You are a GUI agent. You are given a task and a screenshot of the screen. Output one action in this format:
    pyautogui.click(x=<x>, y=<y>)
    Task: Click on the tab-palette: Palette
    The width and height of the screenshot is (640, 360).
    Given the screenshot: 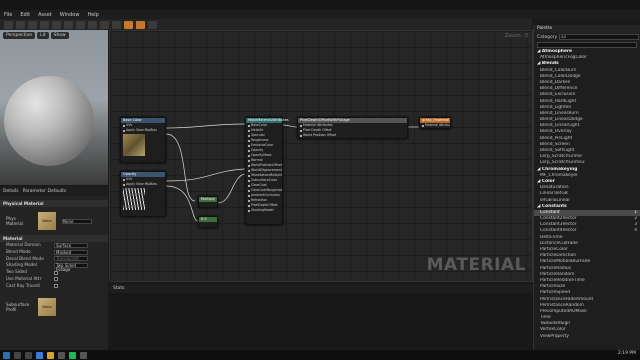 What is the action you would take?
    pyautogui.click(x=587, y=29)
    